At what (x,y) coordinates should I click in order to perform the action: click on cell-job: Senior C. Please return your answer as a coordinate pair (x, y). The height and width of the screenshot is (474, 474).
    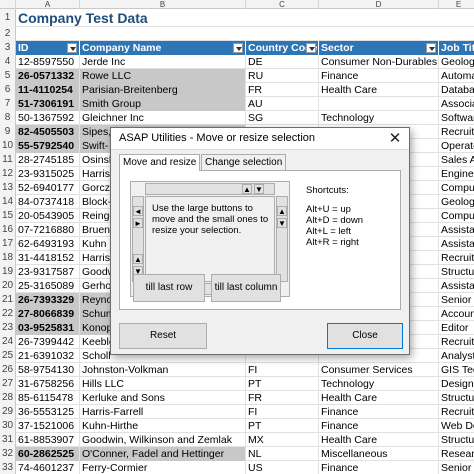
    Looking at the image, I should click on (456, 300).